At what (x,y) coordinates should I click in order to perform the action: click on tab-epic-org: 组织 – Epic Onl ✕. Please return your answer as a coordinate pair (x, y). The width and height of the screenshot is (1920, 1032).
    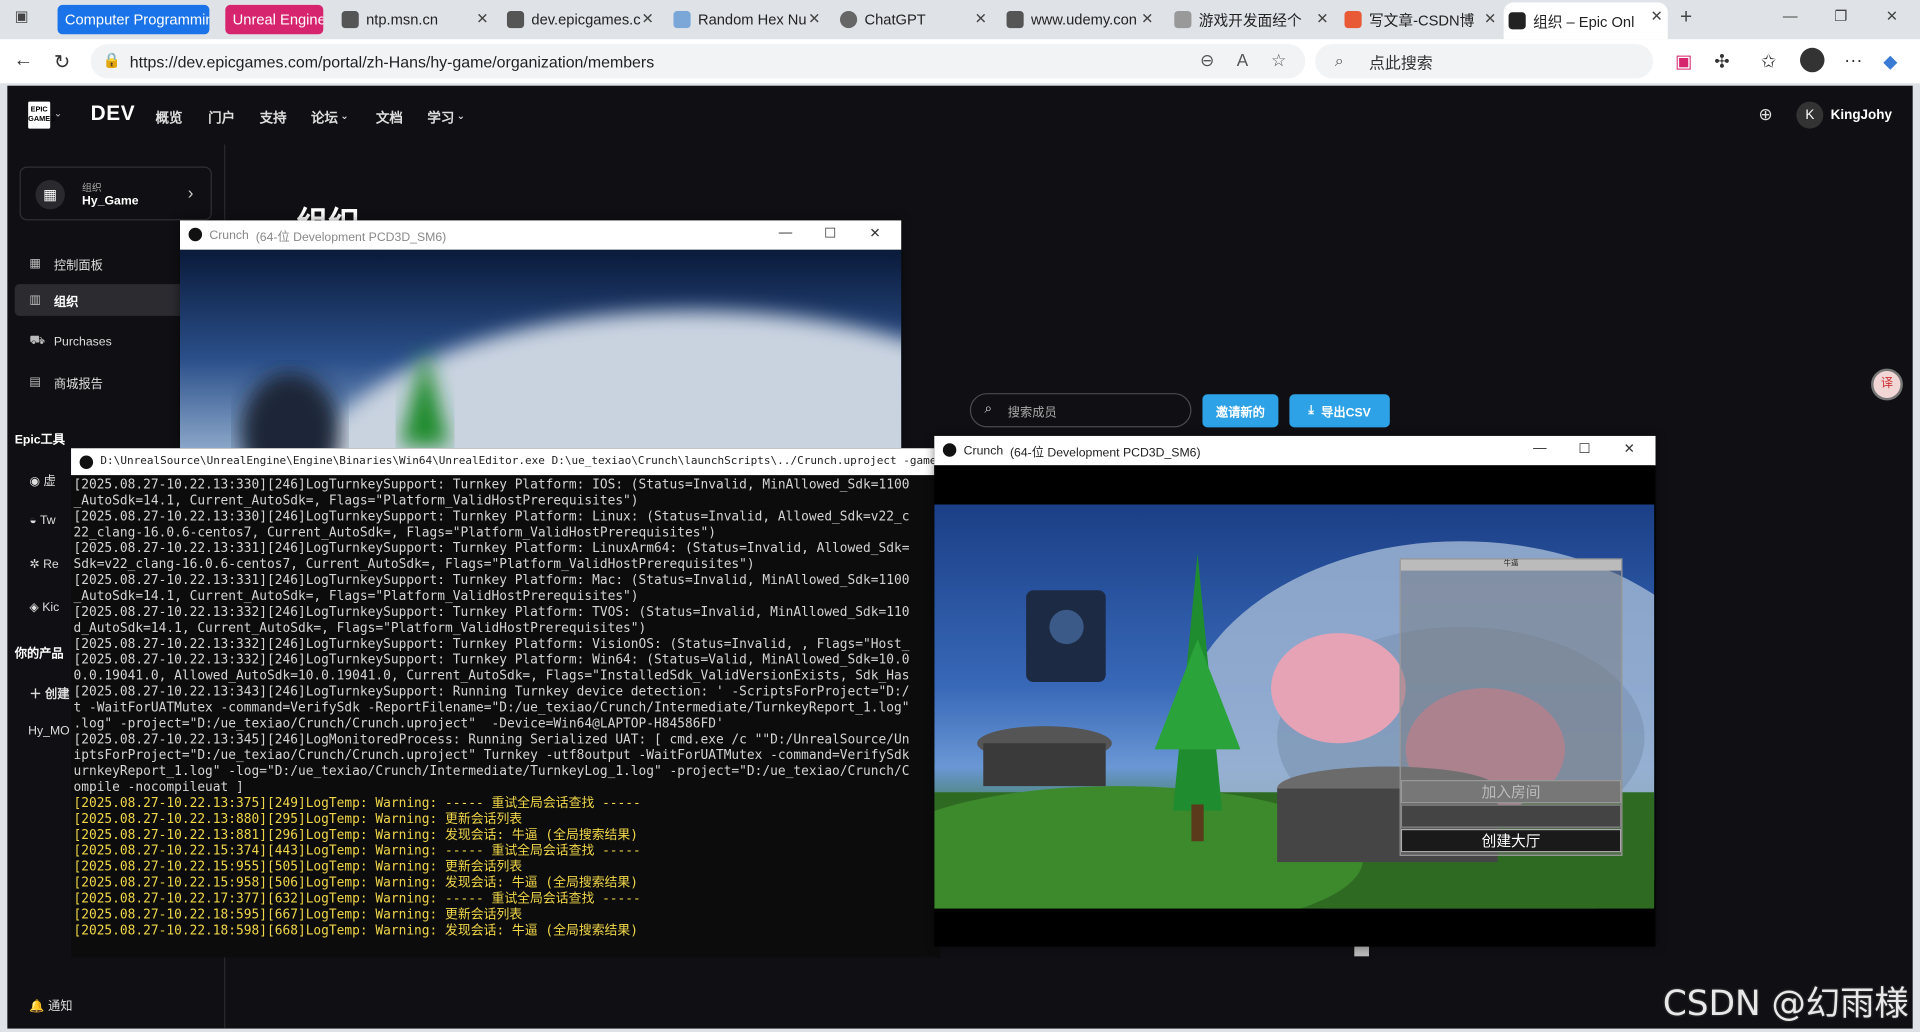
    Looking at the image, I should click on (1585, 21).